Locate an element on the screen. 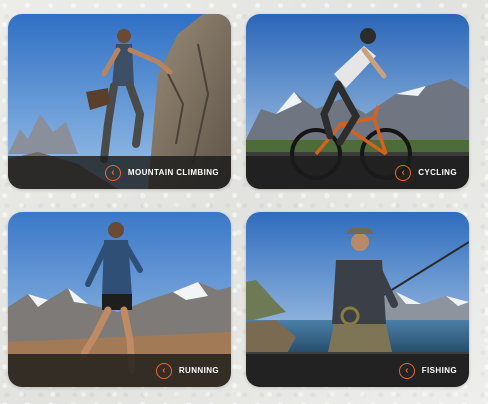  card-label: MOUNTAIN CLIMBING is located at coordinates (173, 172).